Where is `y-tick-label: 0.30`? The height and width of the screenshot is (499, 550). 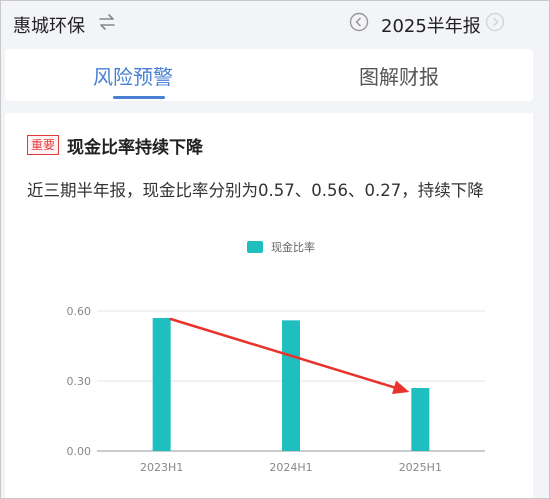 y-tick-label: 0.30 is located at coordinates (79, 381).